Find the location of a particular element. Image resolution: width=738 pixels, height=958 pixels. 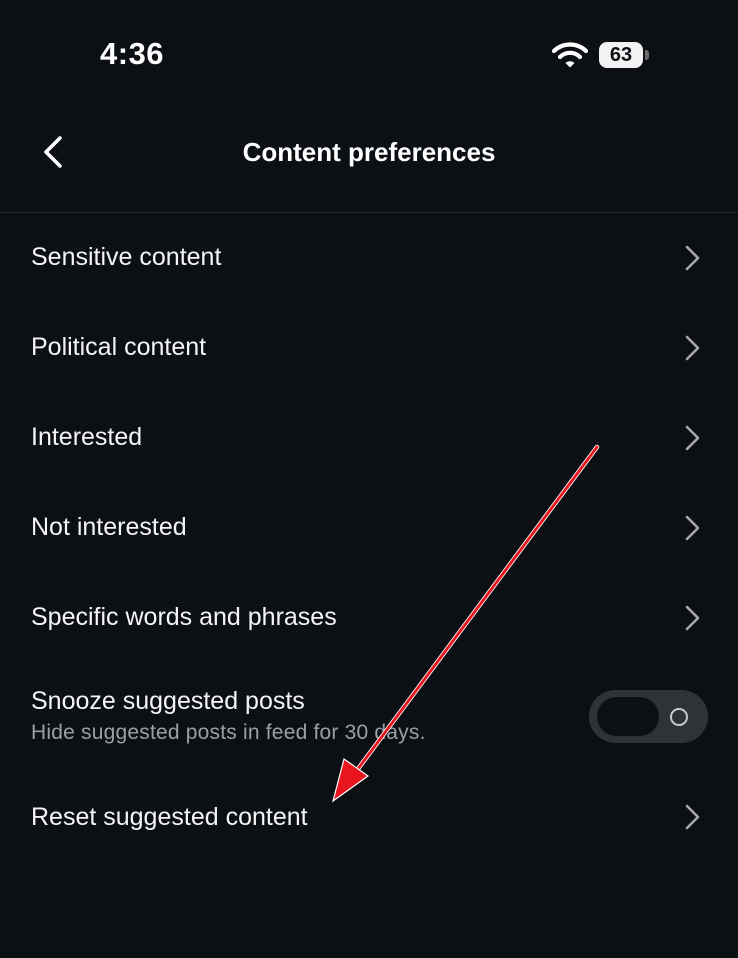

wifi-icon is located at coordinates (570, 55).